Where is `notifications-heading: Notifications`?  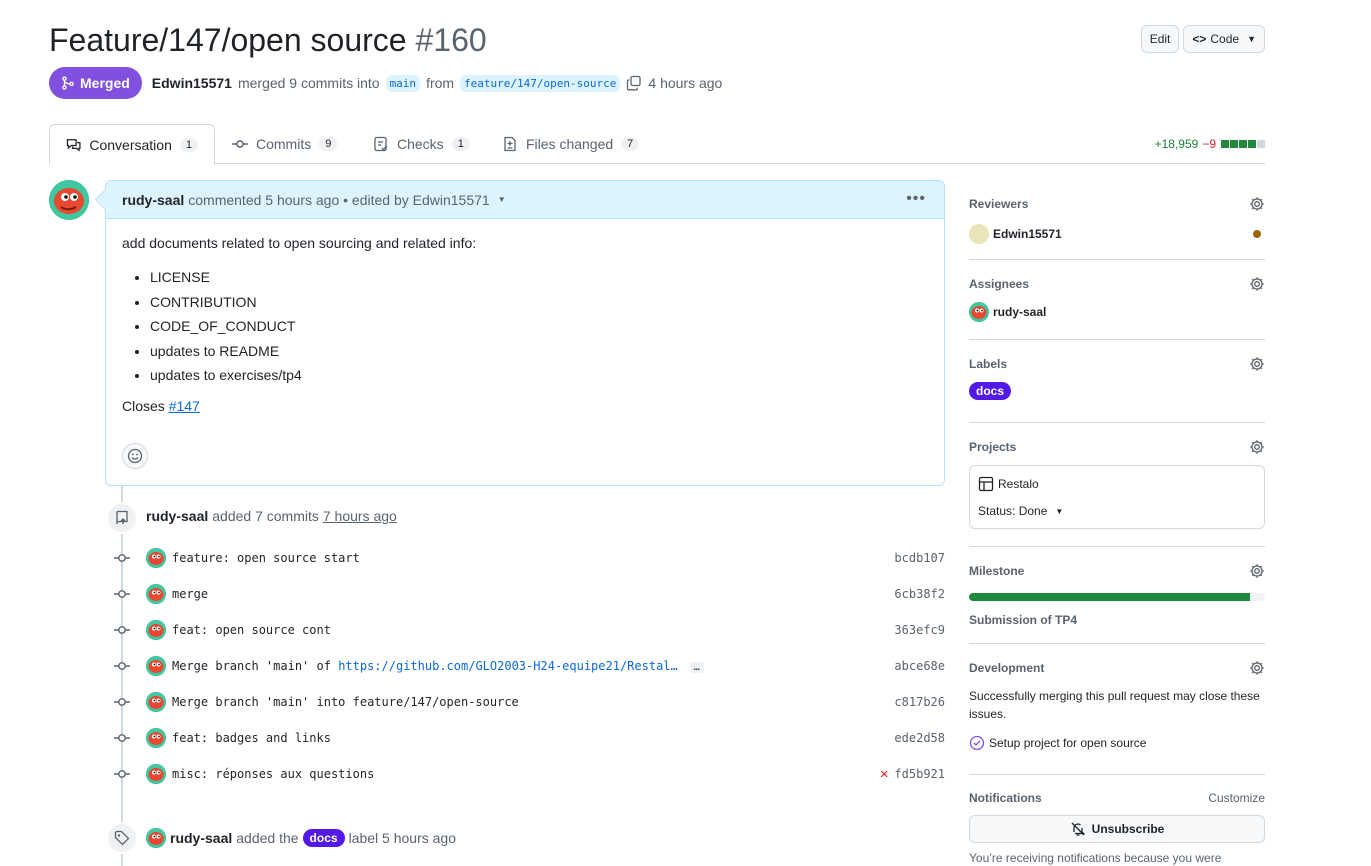 notifications-heading: Notifications is located at coordinates (1005, 798).